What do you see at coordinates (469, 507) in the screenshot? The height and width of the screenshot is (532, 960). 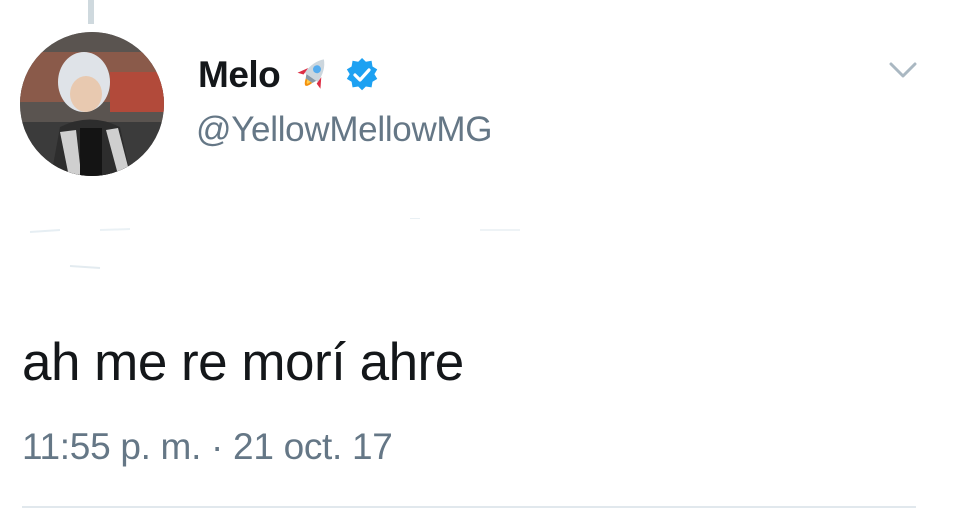 I see `divider` at bounding box center [469, 507].